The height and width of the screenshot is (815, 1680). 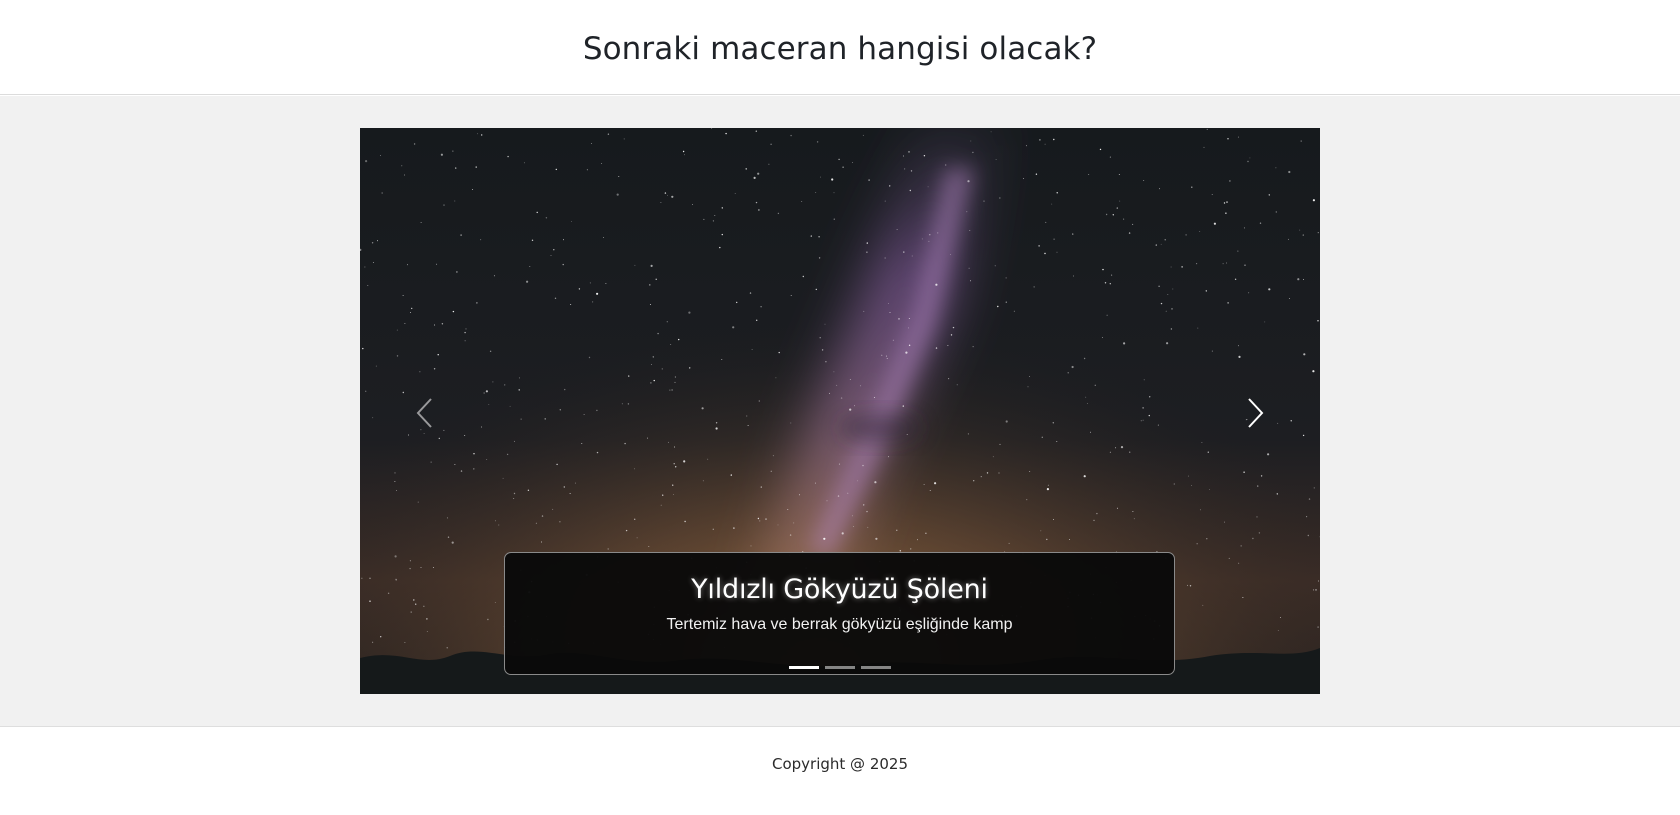 I want to click on chevron-left-icon, so click(x=424, y=413).